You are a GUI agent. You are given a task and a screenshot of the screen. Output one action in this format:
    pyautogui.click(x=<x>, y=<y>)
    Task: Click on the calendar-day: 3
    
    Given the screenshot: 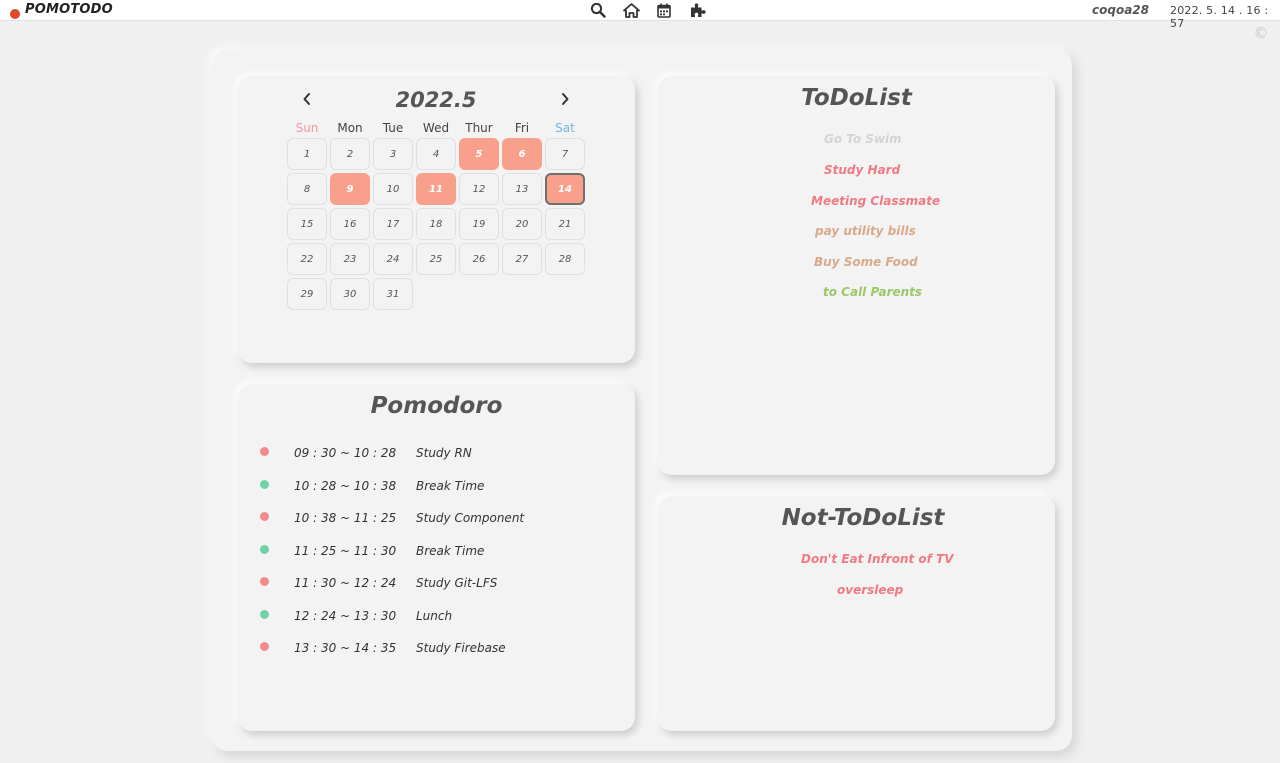 What is the action you would take?
    pyautogui.click(x=393, y=154)
    